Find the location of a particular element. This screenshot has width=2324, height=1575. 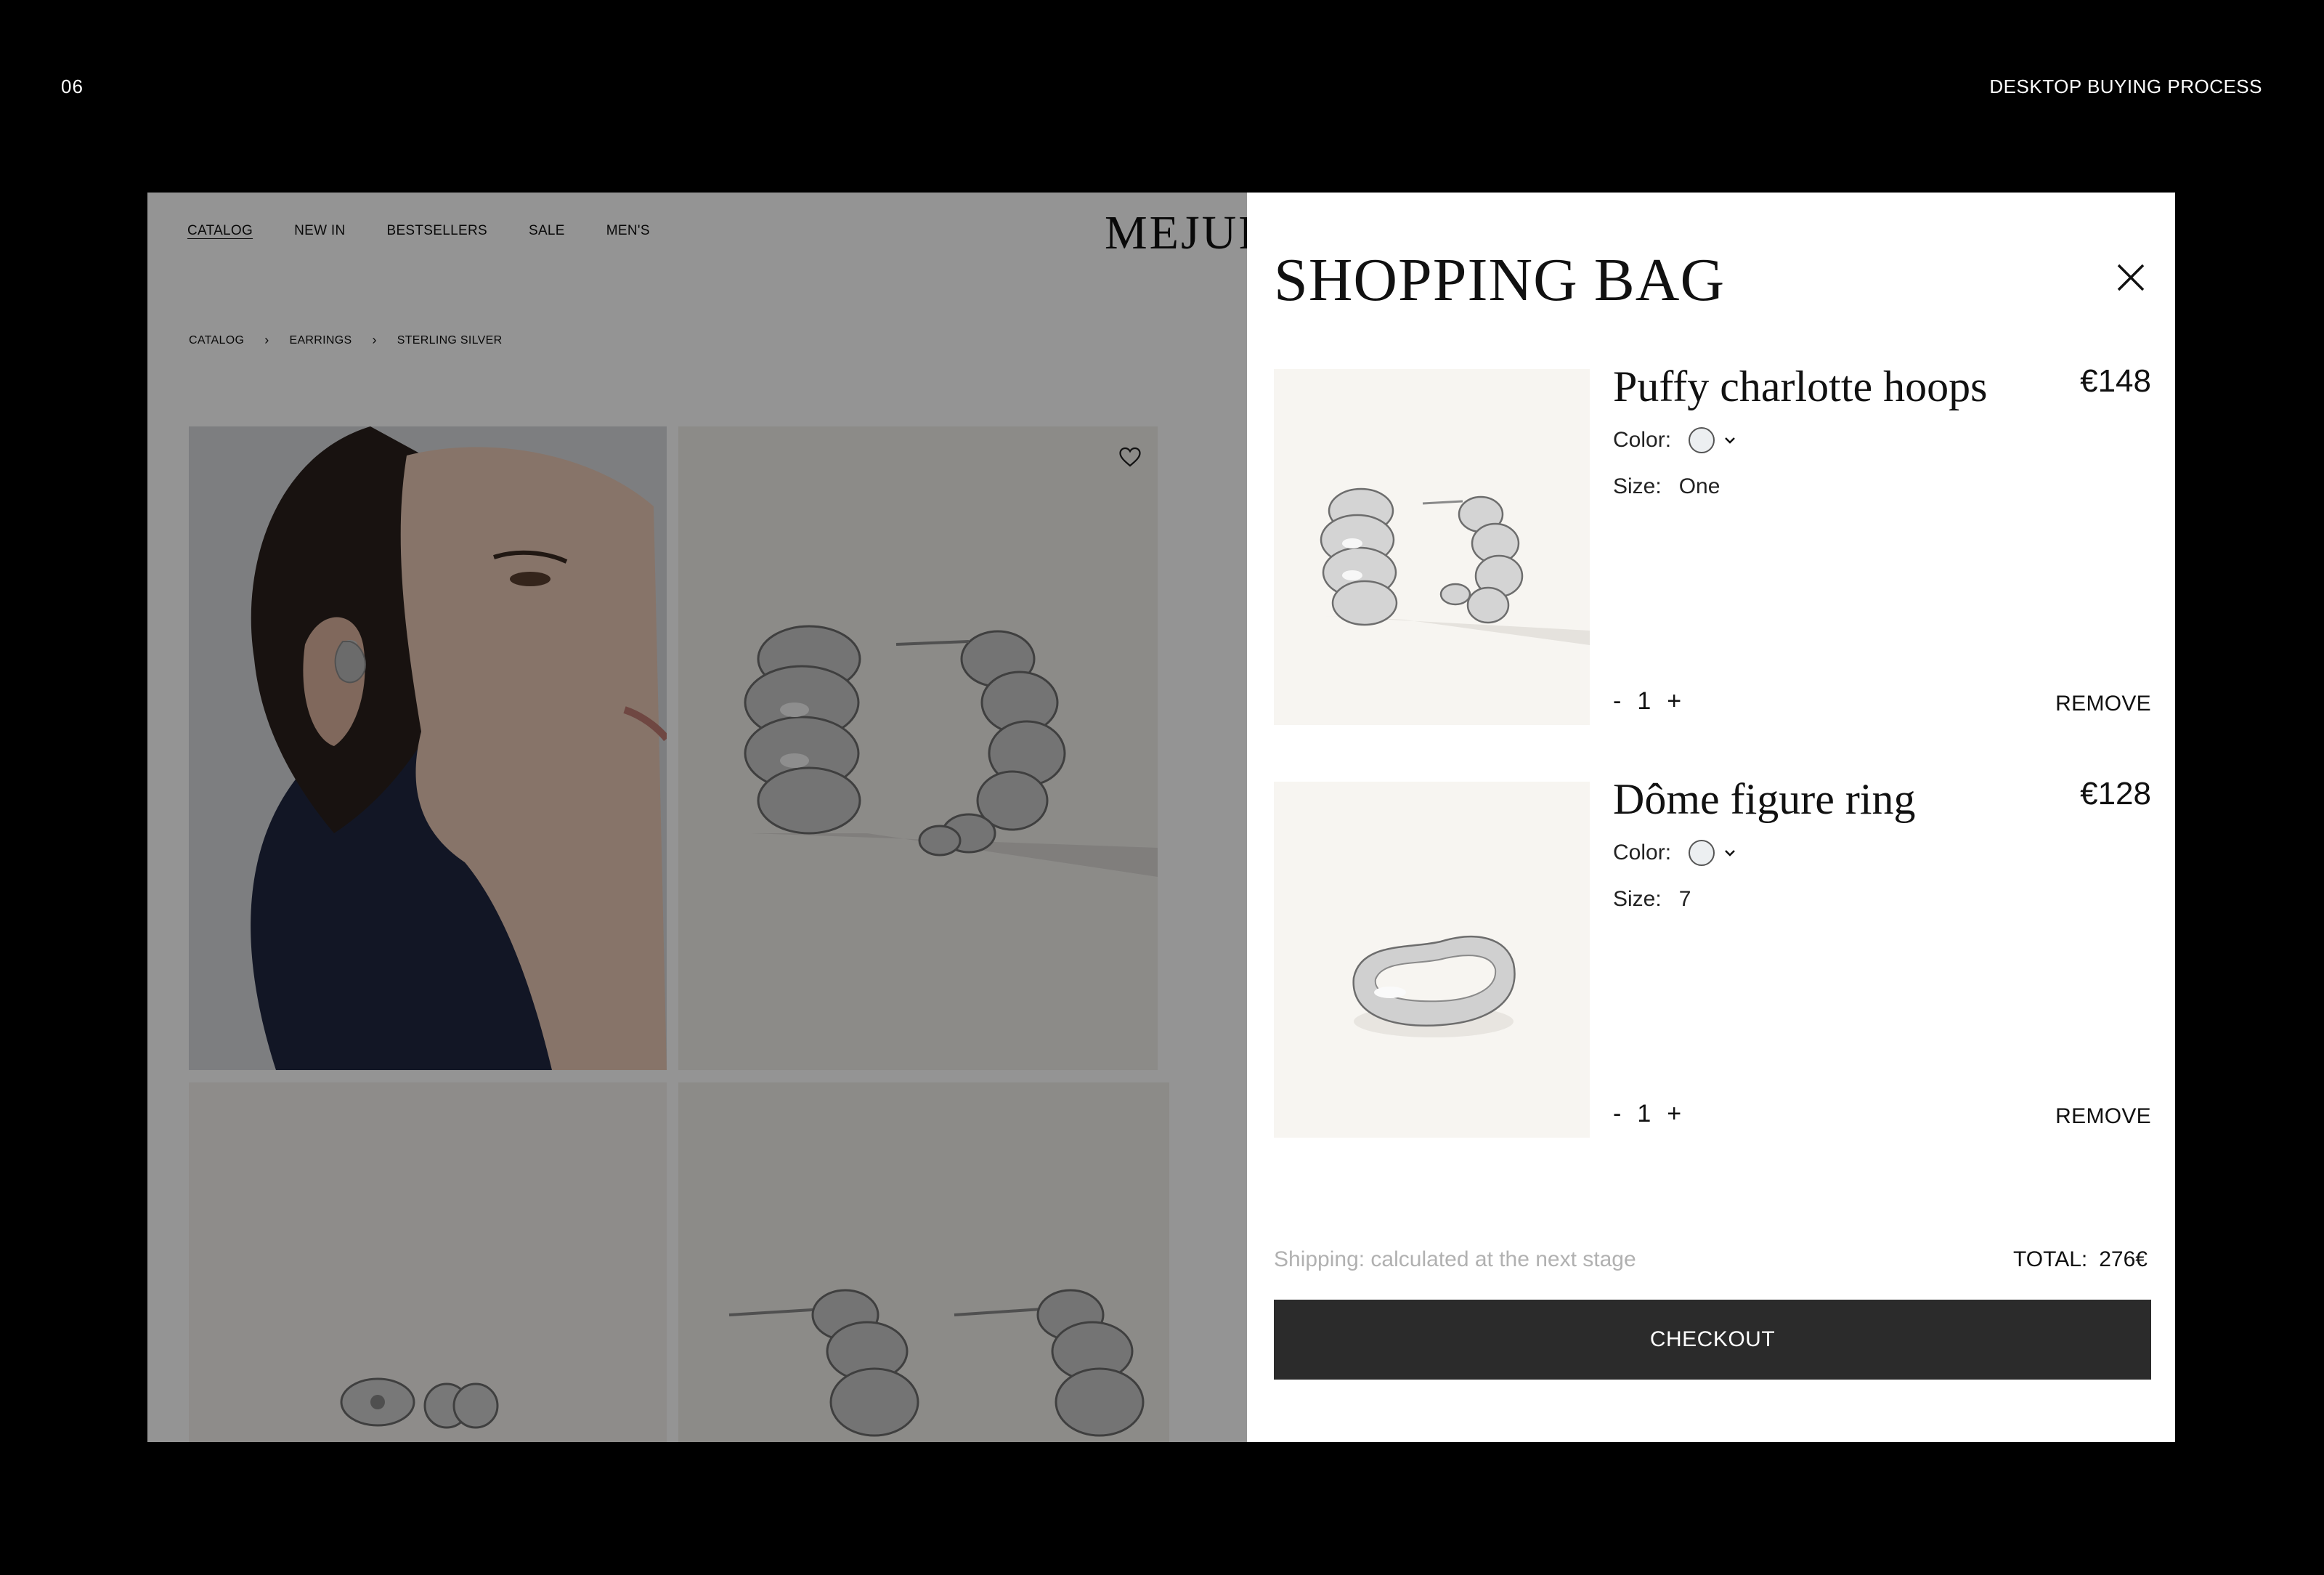

order-total: TOTAL: 276€ is located at coordinates (2080, 1259).